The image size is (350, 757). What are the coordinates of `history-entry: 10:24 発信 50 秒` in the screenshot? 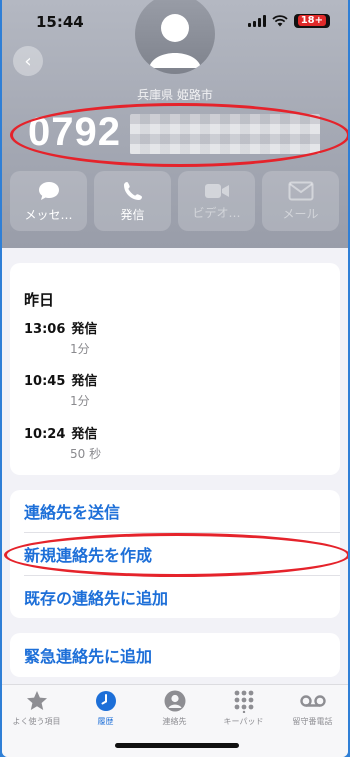 It's located at (62, 442).